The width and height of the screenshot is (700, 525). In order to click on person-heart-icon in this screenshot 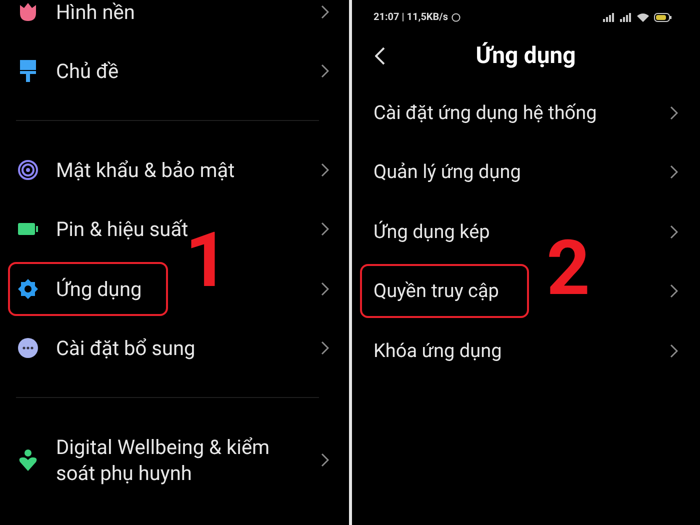, I will do `click(28, 460)`.